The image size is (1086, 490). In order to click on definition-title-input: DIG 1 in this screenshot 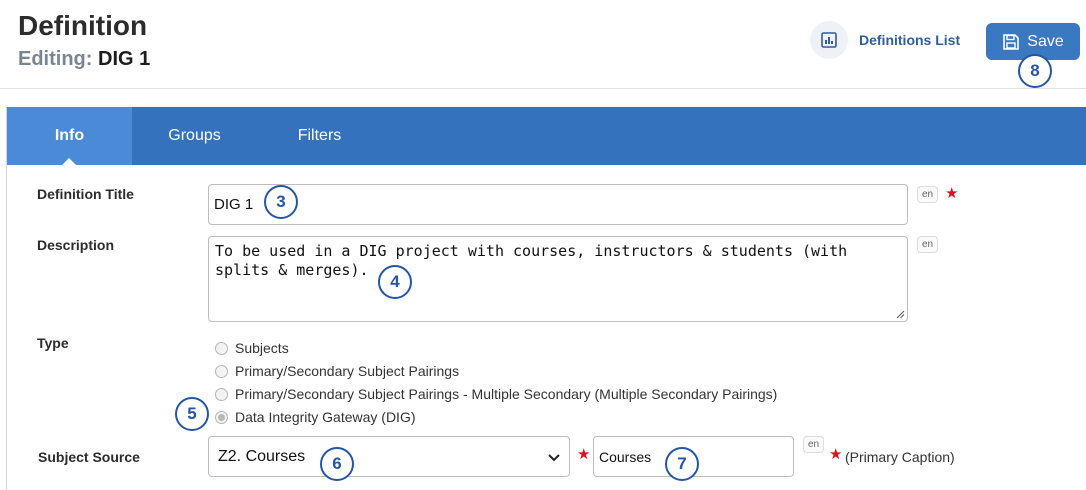, I will do `click(558, 204)`.